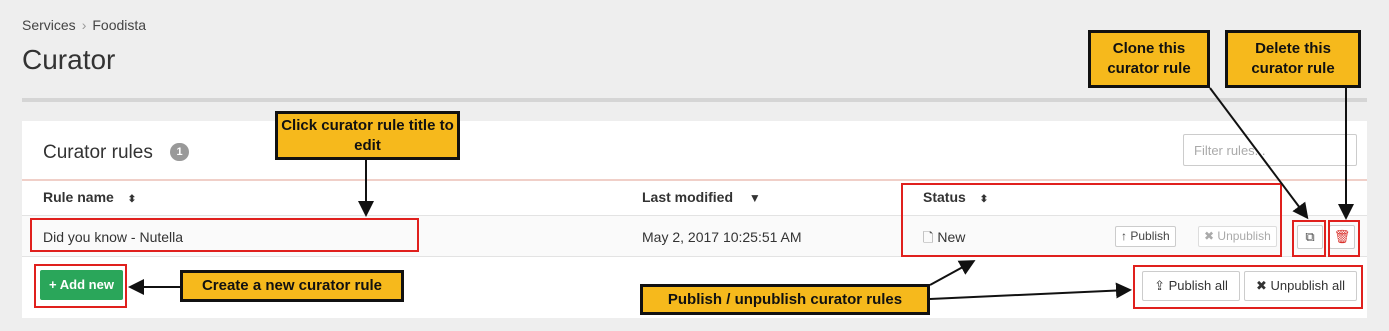 Image resolution: width=1389 pixels, height=331 pixels. Describe the element at coordinates (367, 135) in the screenshot. I see `callout-edit: Click curator rule title to edit` at that location.